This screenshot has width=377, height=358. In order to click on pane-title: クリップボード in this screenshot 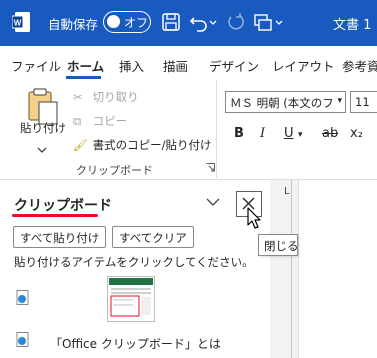, I will do `click(63, 206)`.